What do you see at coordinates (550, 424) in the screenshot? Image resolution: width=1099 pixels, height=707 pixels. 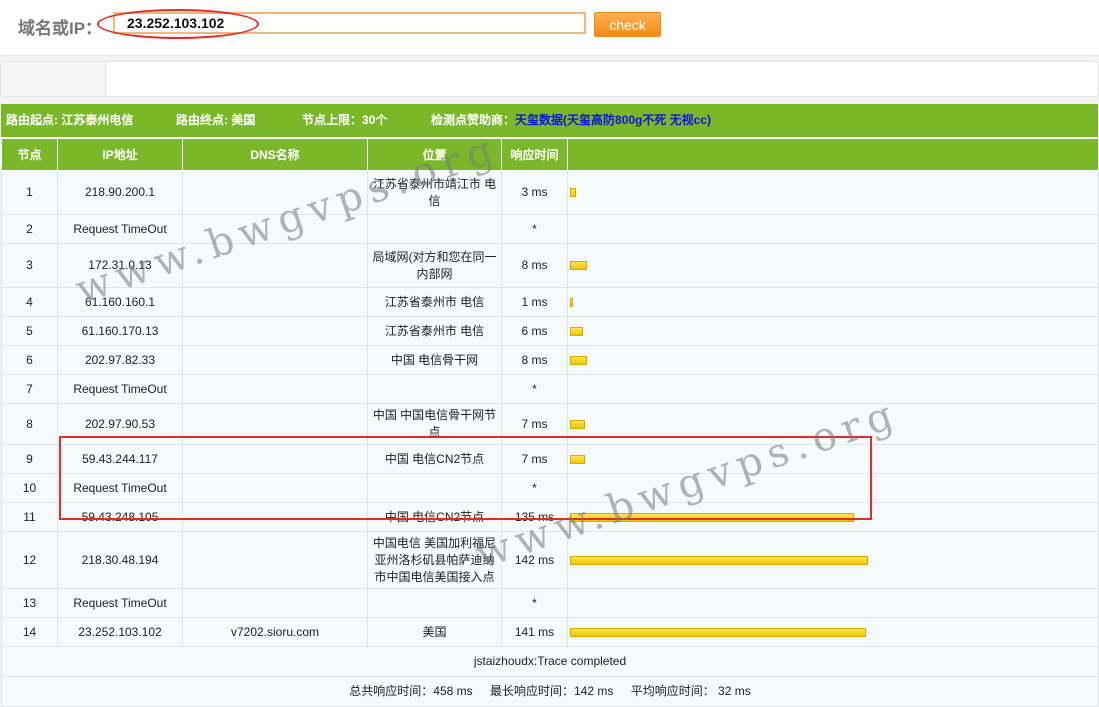 I see `table-row: 8 202.97.90.53 中国 中国电信骨干网节点 7 ms` at bounding box center [550, 424].